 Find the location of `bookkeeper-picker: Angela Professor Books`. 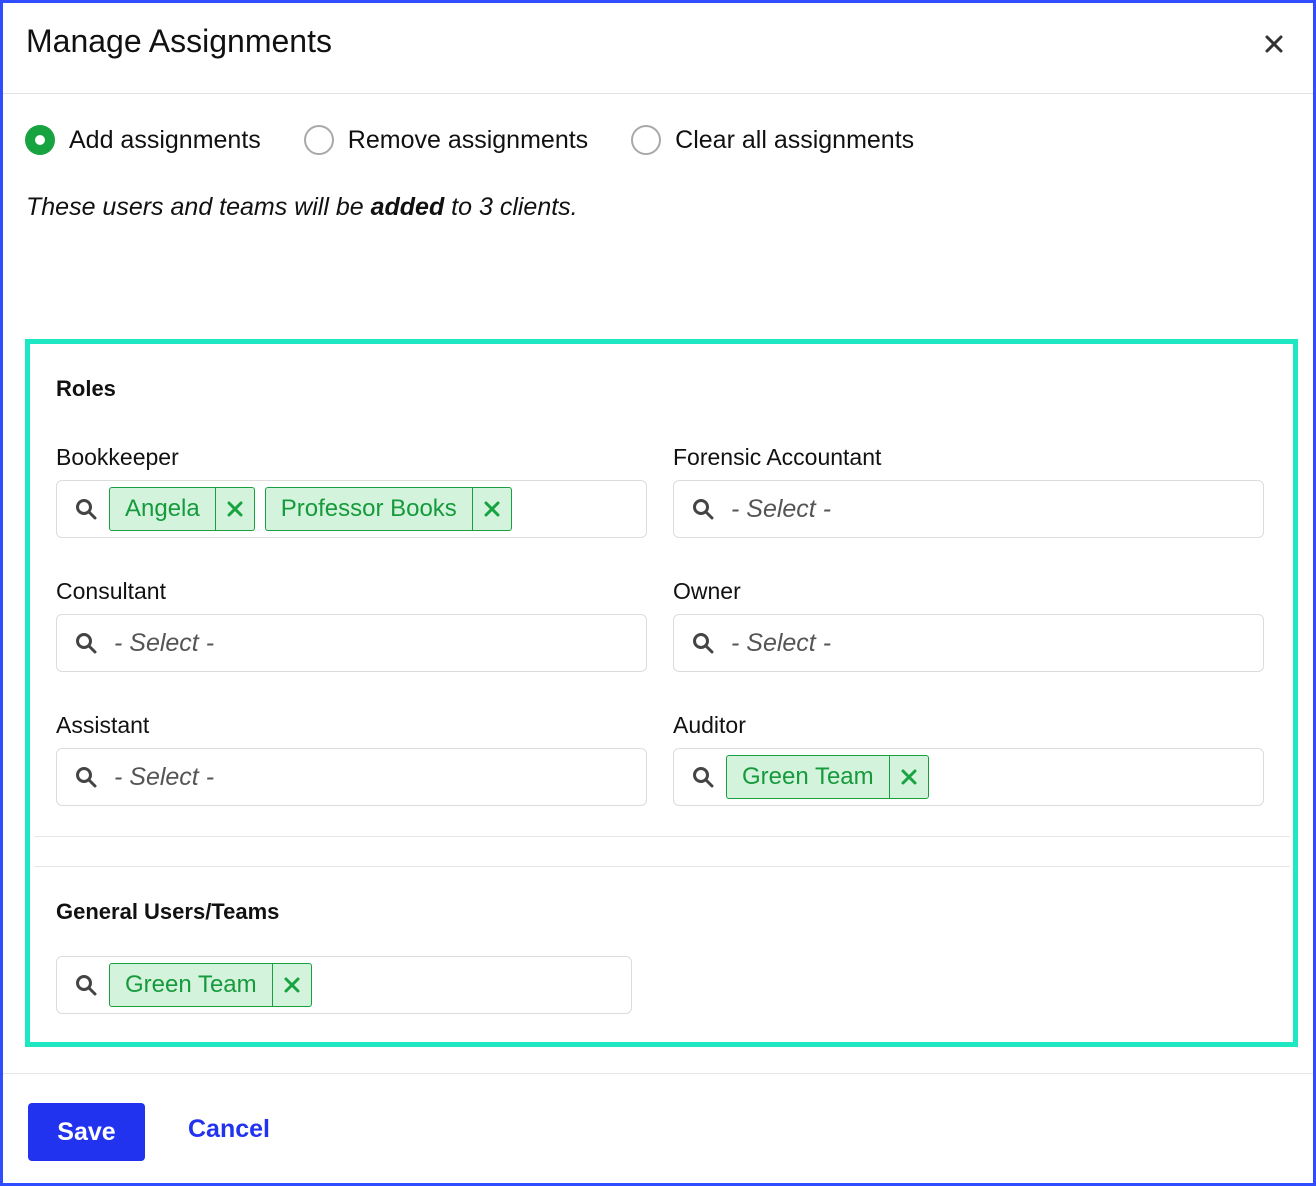

bookkeeper-picker: Angela Professor Books is located at coordinates (351, 509).